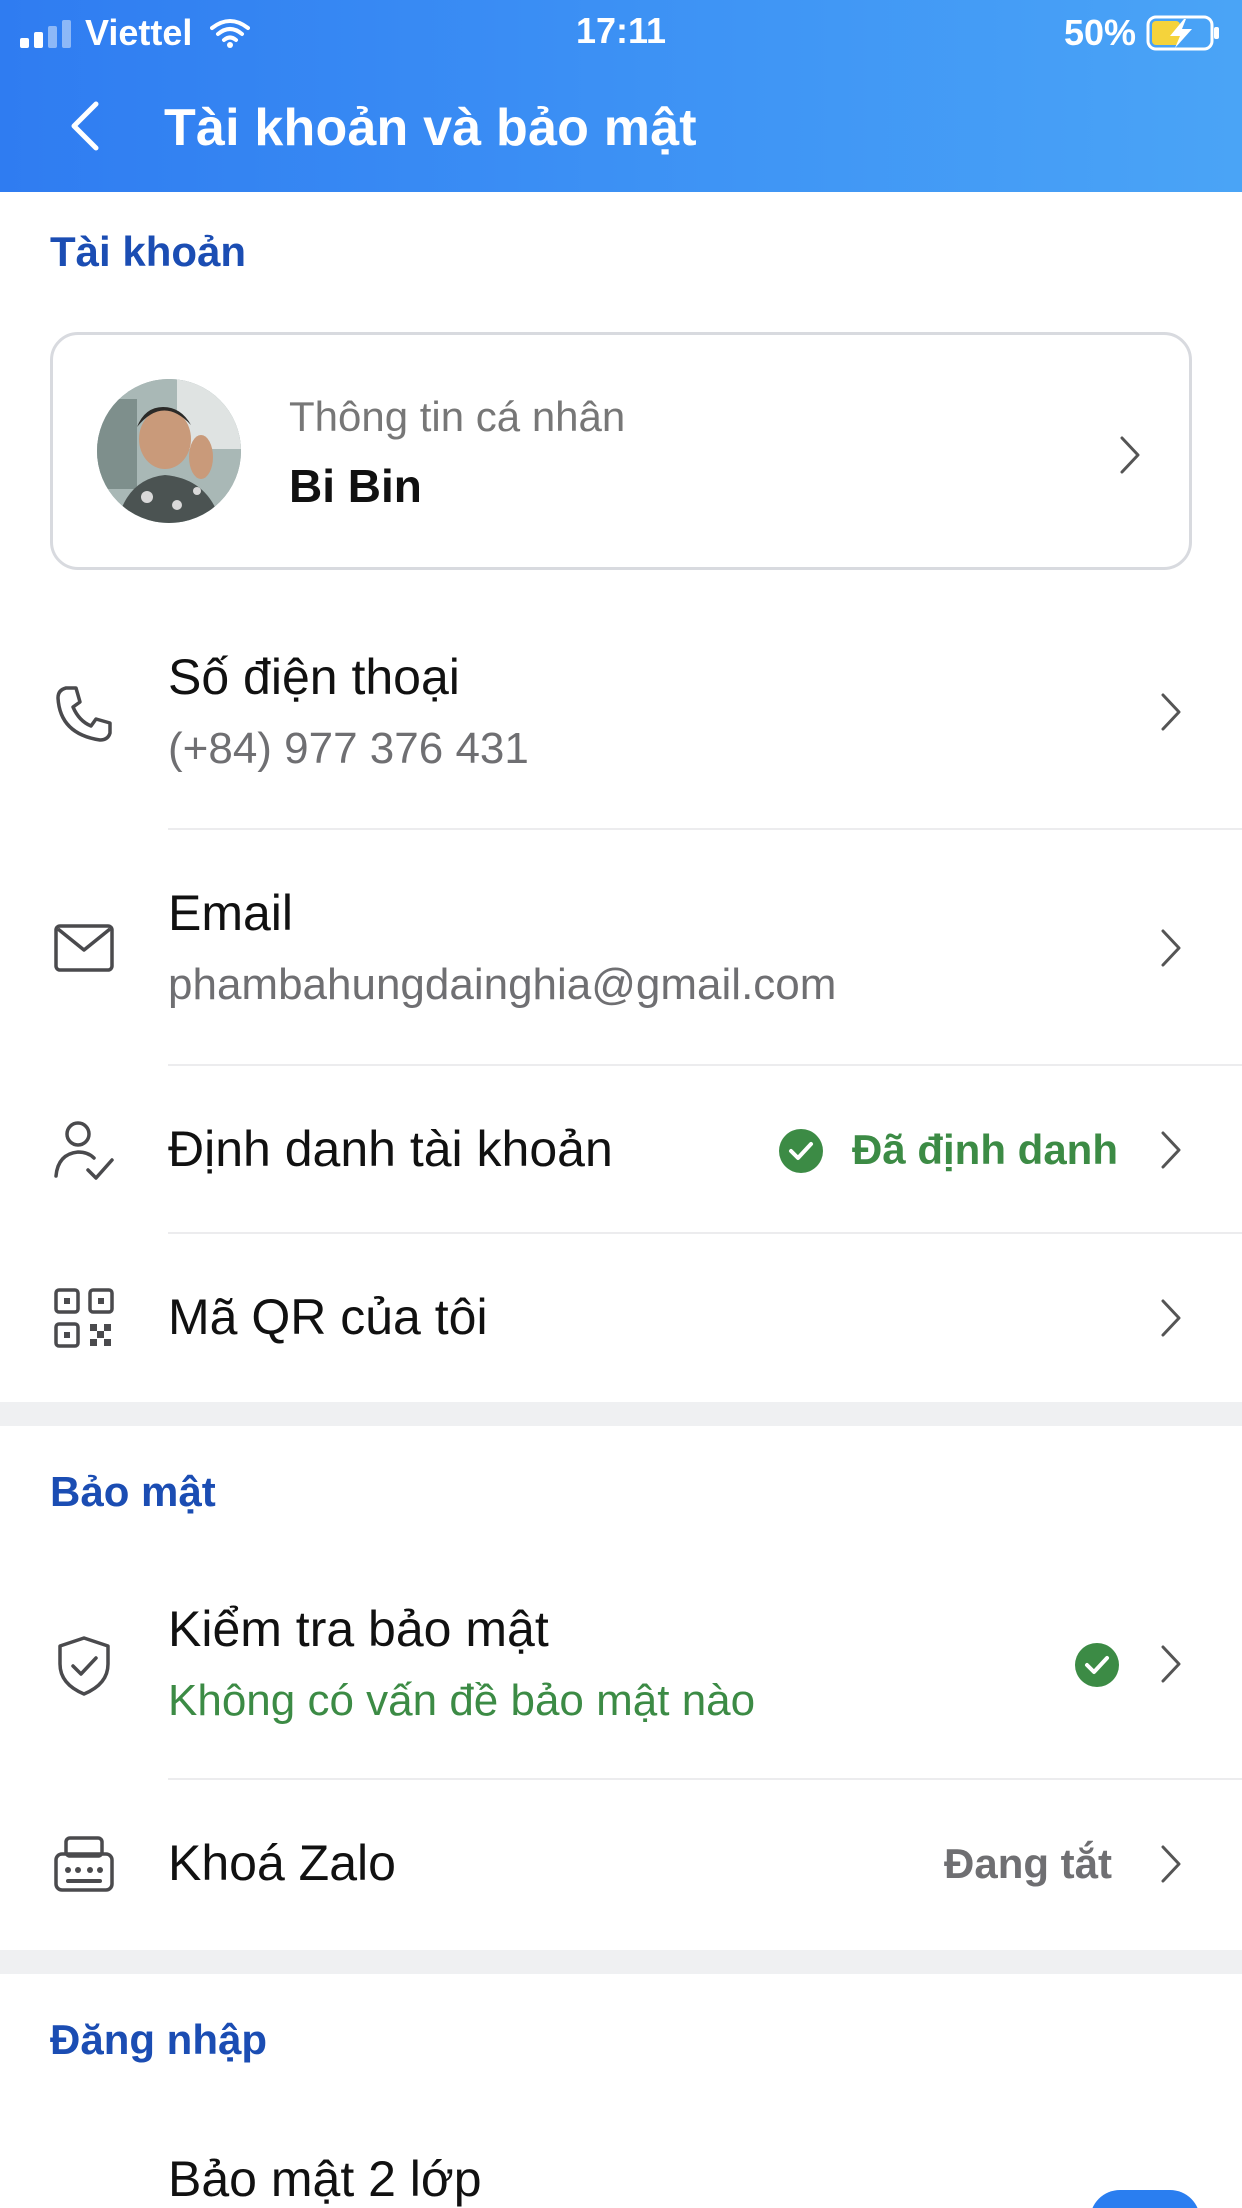 This screenshot has width=1242, height=2208. Describe the element at coordinates (84, 948) in the screenshot. I see `mail-icon` at that location.